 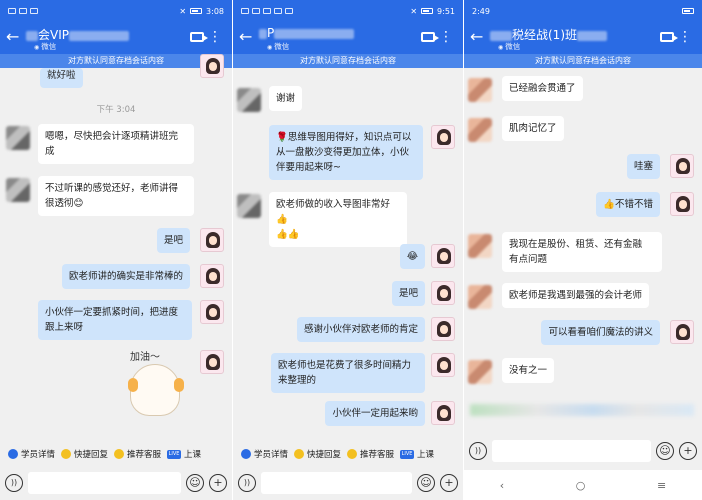 What do you see at coordinates (360, 329) in the screenshot?
I see `message-bubble: 感谢小伙伴对欧老师的肯定` at bounding box center [360, 329].